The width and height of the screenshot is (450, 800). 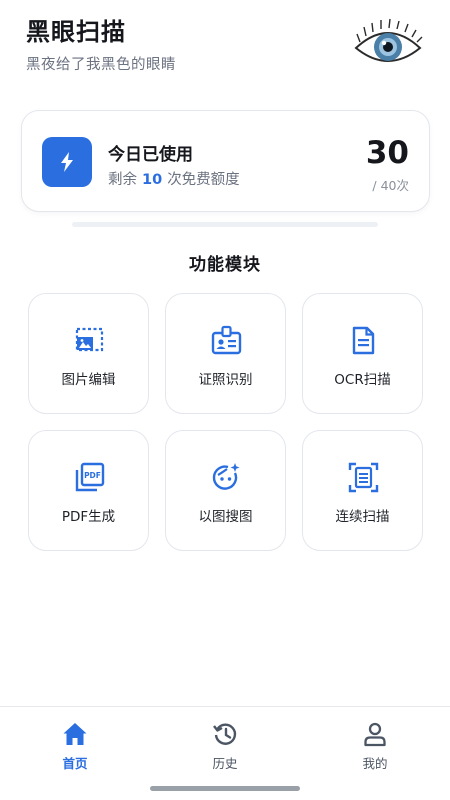 I want to click on feature-image-edit: 图片编辑, so click(x=88, y=353).